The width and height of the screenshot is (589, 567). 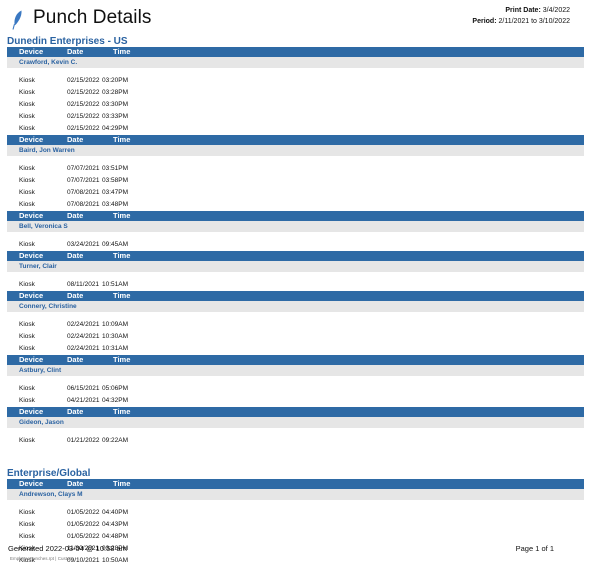 I want to click on punch-time: 04:43PM, so click(x=115, y=524).